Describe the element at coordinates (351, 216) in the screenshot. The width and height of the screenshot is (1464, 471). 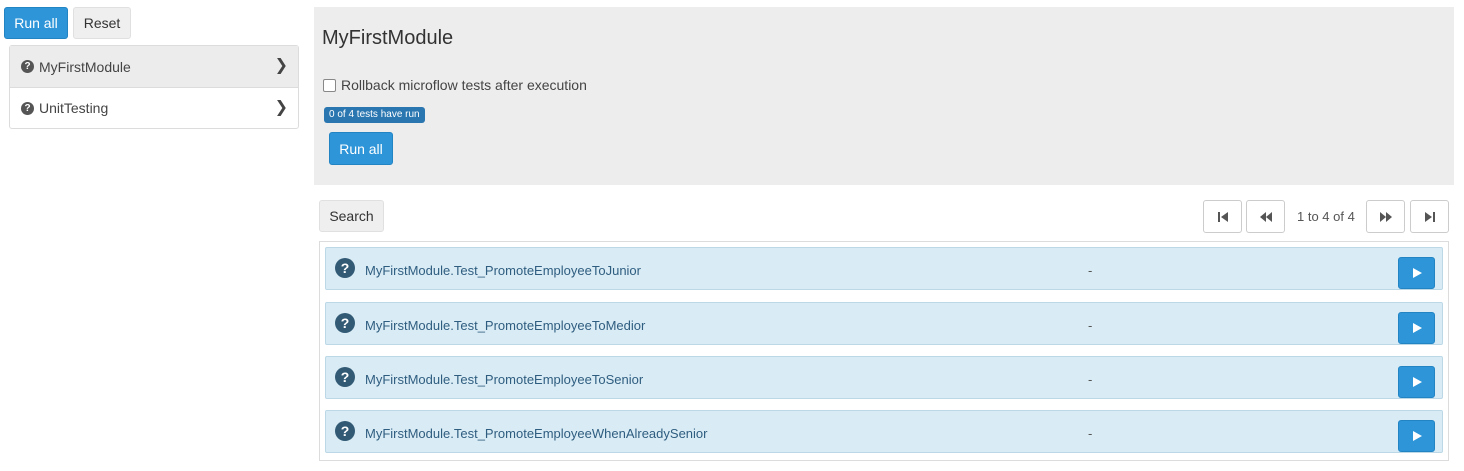
I see `search-button: Search` at that location.